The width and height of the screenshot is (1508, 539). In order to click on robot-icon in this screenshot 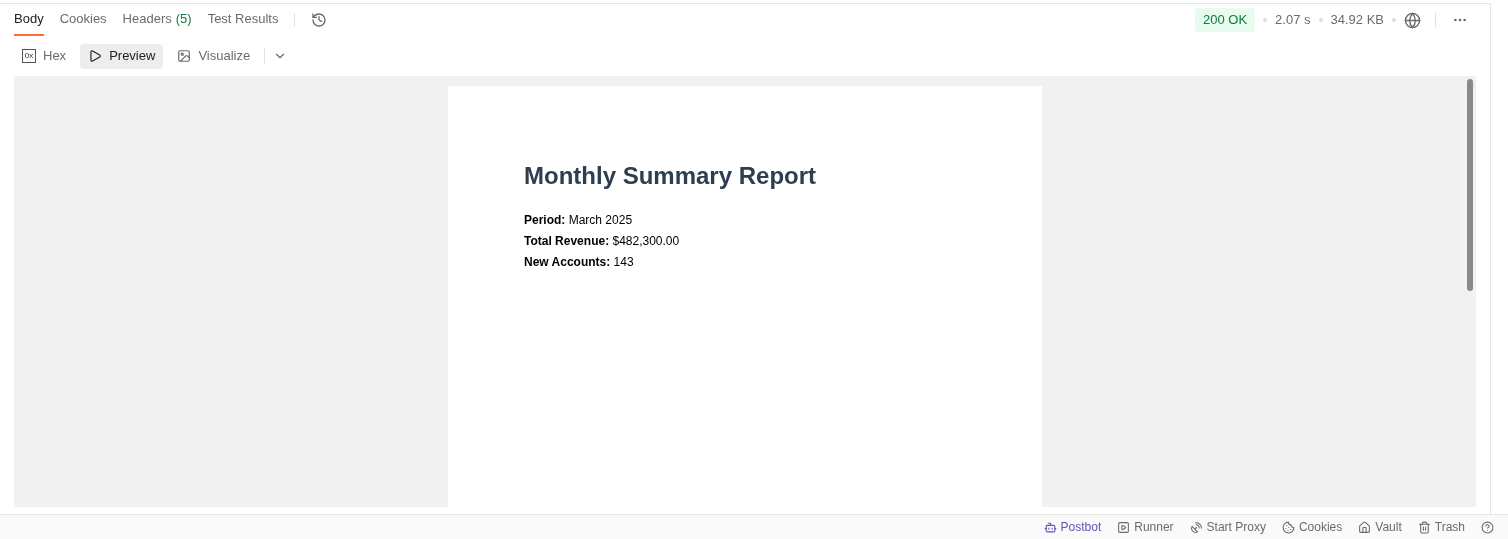, I will do `click(1050, 527)`.